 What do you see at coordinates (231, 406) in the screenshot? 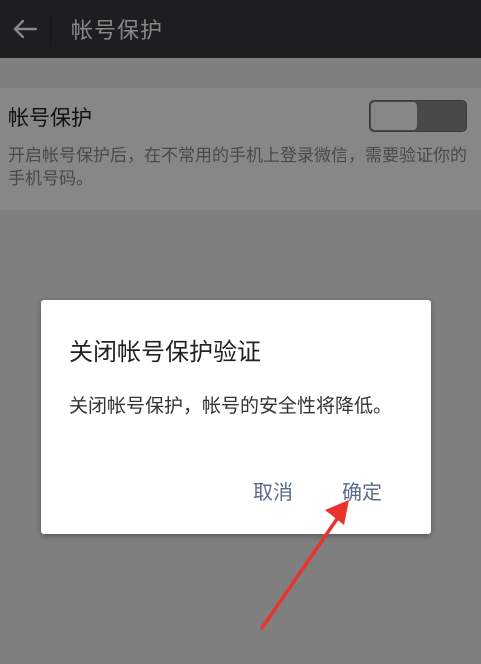
I see `dialog-message: 关闭帐号保护，帐号的安全性将降低。` at bounding box center [231, 406].